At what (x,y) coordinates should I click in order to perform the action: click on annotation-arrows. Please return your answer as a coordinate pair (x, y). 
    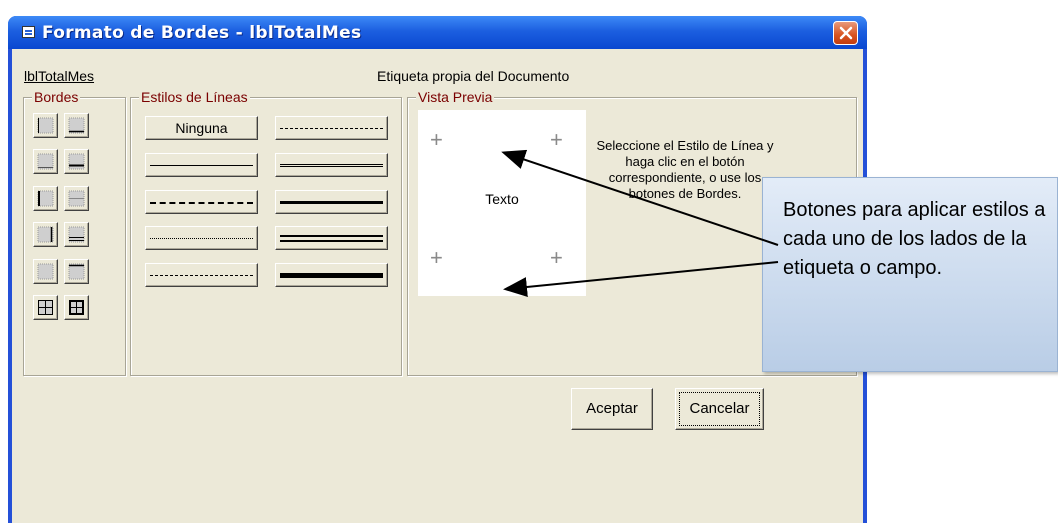
    Looking at the image, I should click on (640, 223).